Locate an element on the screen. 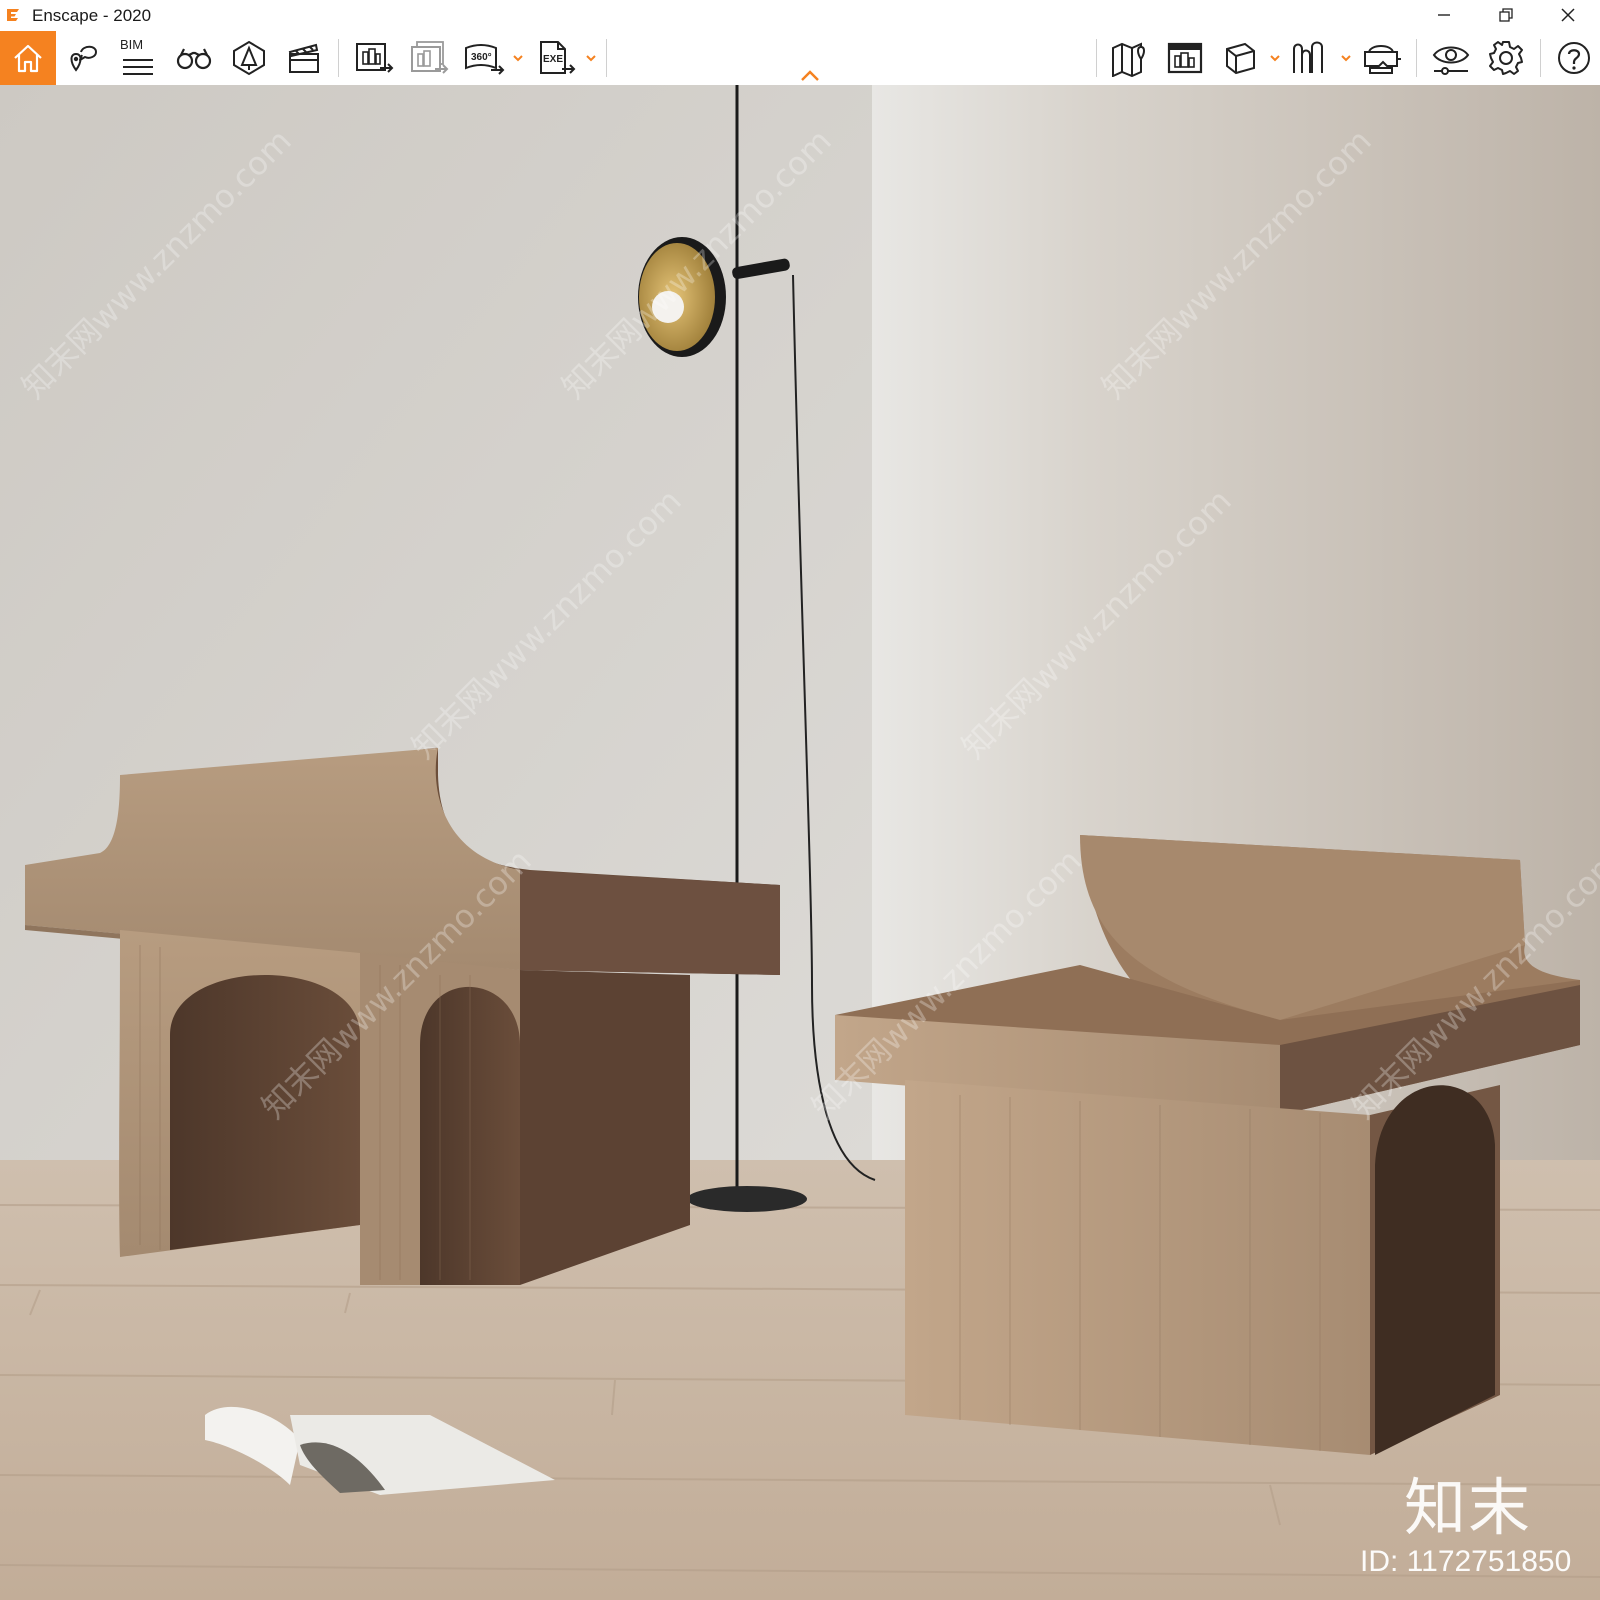 The height and width of the screenshot is (1600, 1600). panorama-360-icon: 360° is located at coordinates (485, 59).